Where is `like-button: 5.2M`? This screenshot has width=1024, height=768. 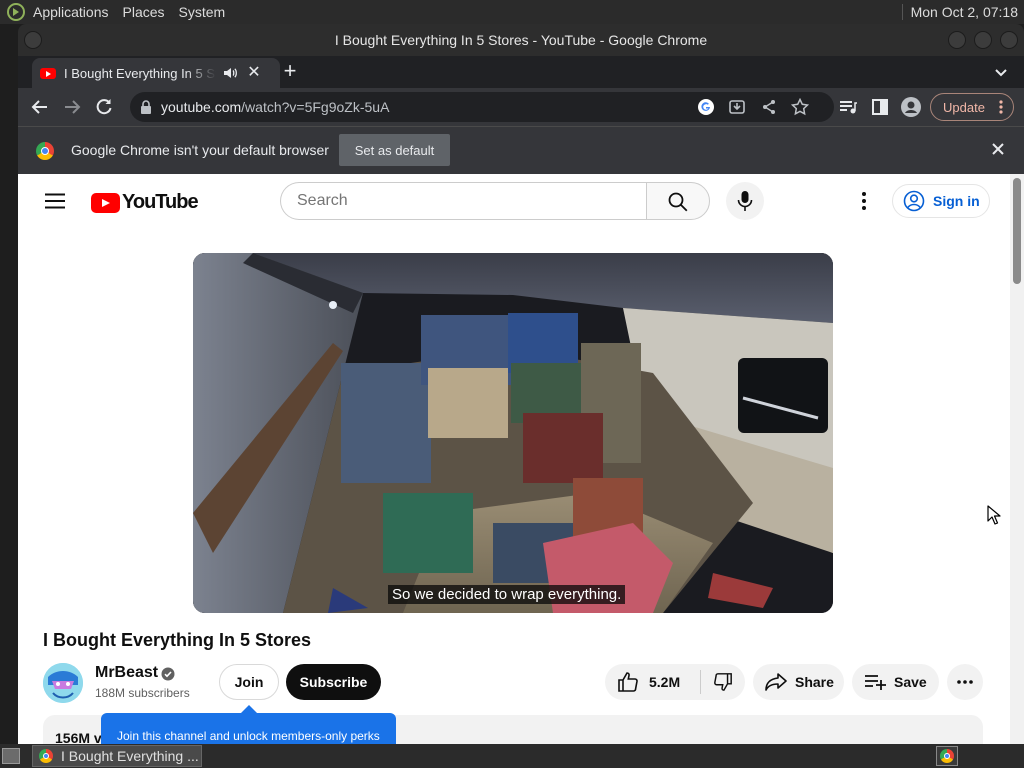
like-button: 5.2M is located at coordinates (652, 682).